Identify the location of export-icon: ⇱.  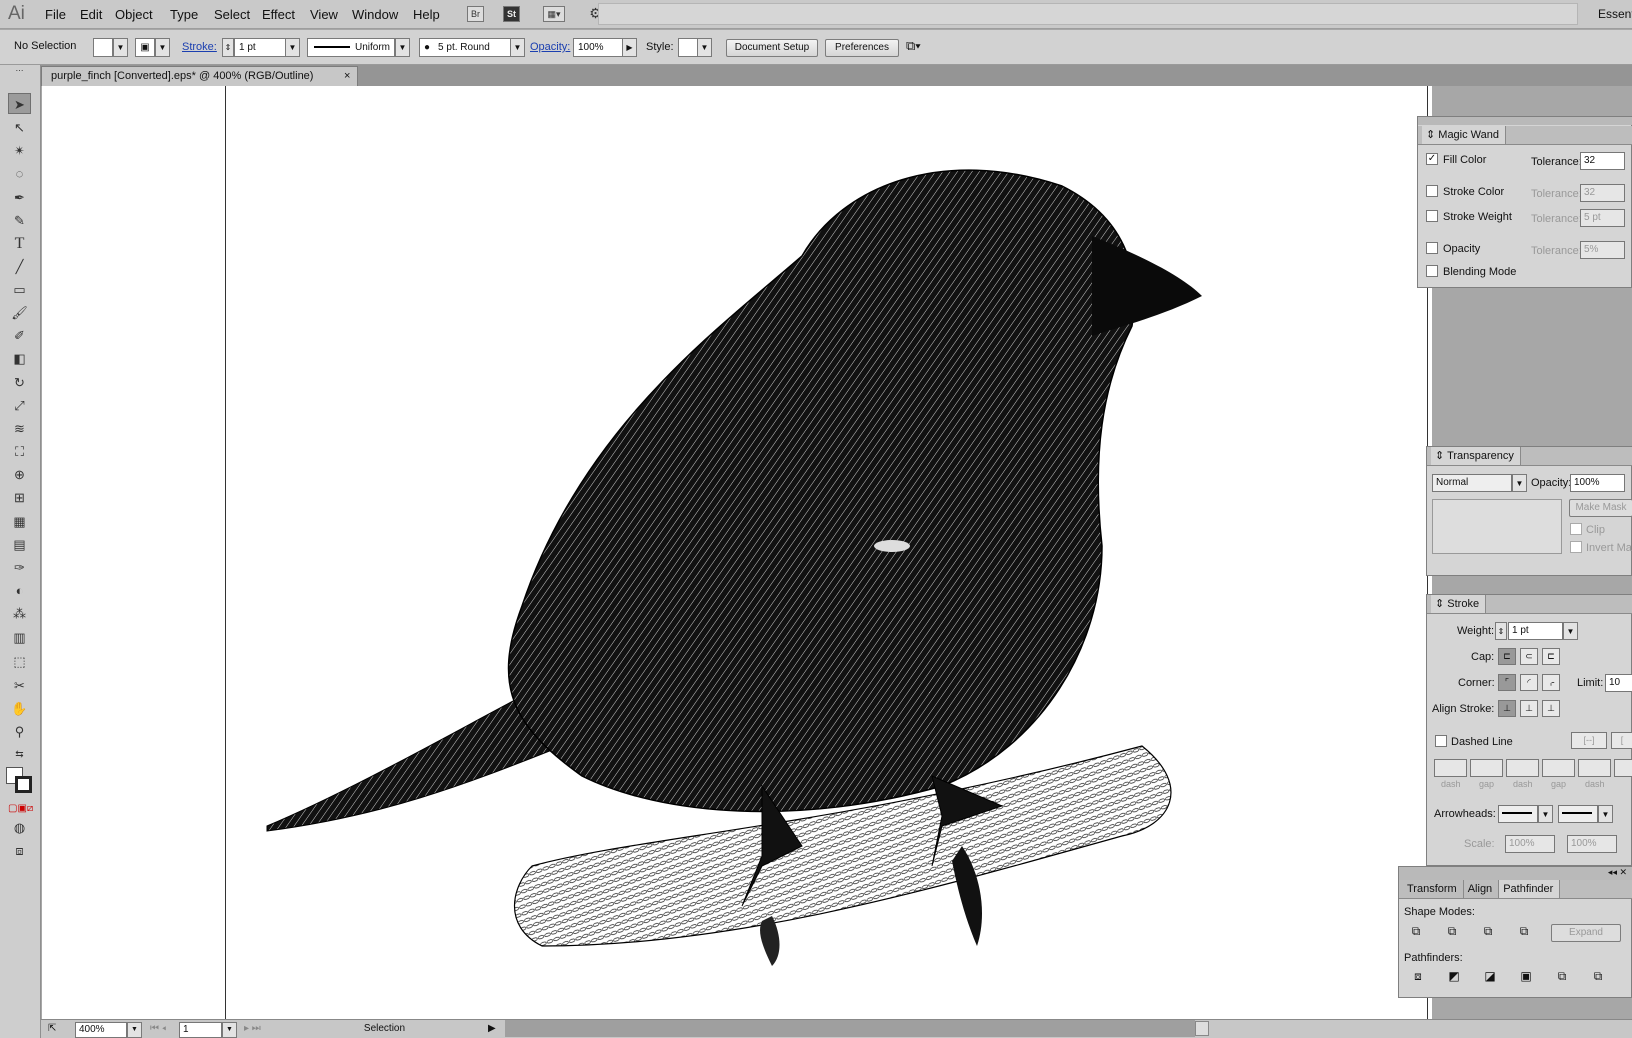
(58, 1030).